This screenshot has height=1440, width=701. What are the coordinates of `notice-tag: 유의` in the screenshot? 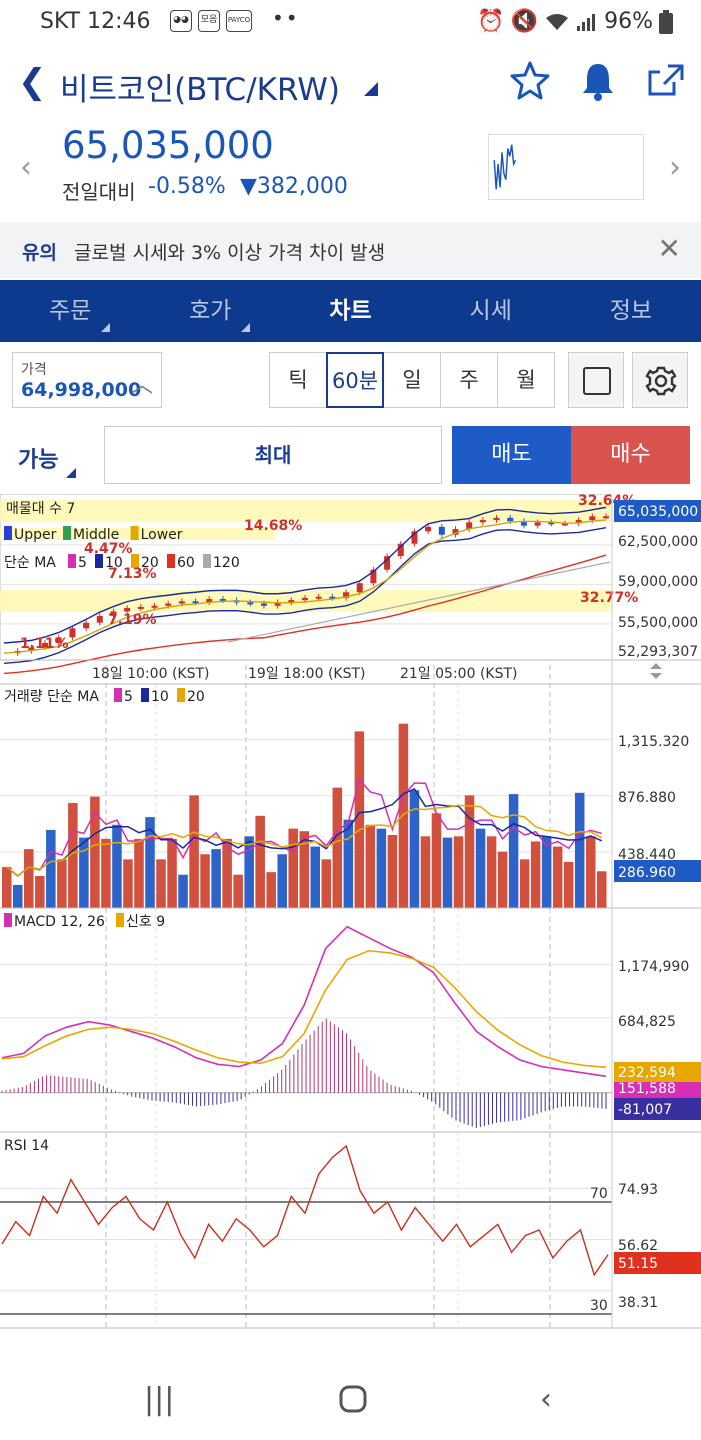 It's located at (39, 253).